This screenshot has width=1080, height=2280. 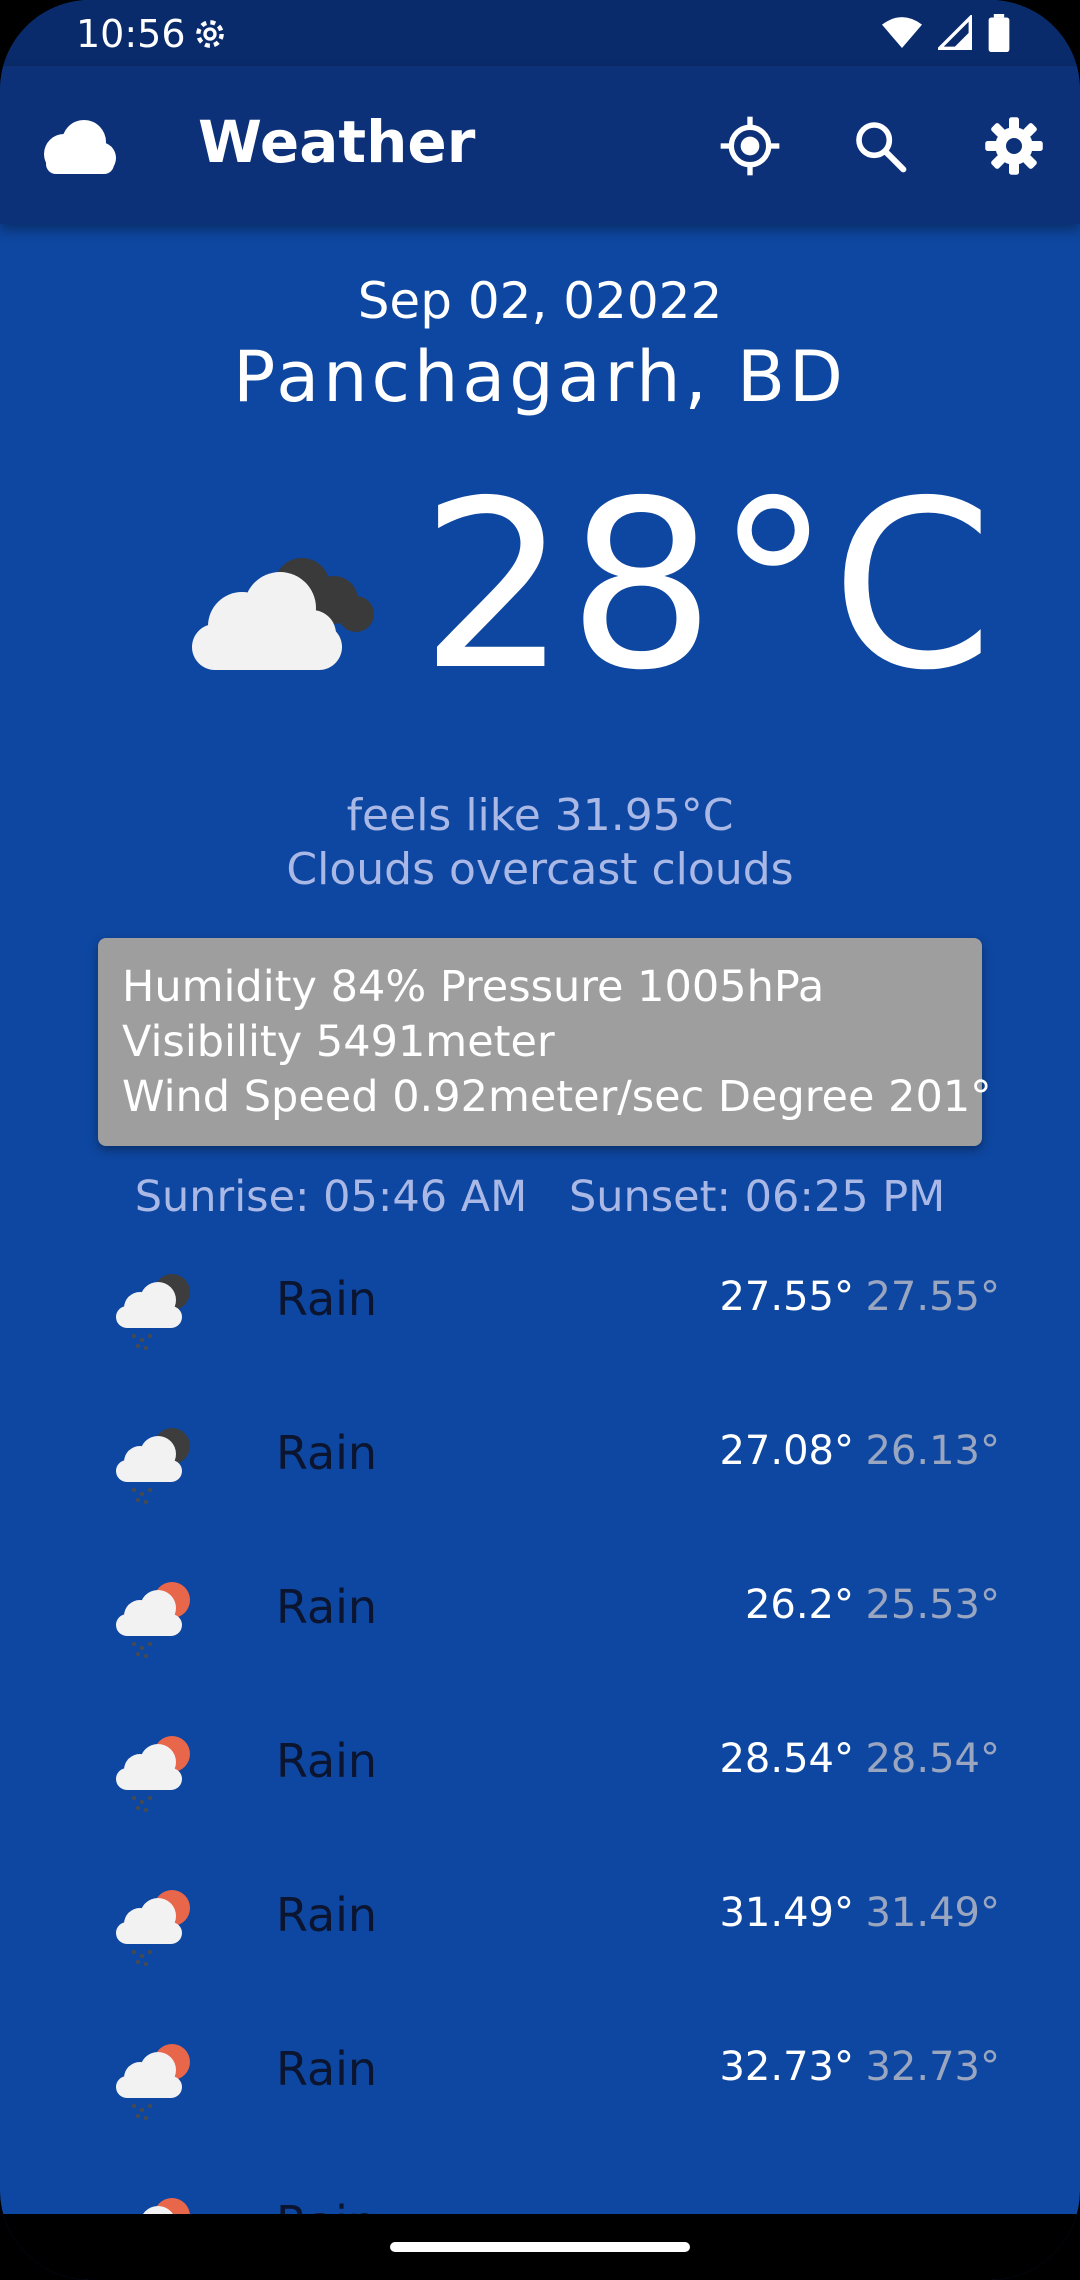 I want to click on forecast-high: 27.55°, so click(x=786, y=1297).